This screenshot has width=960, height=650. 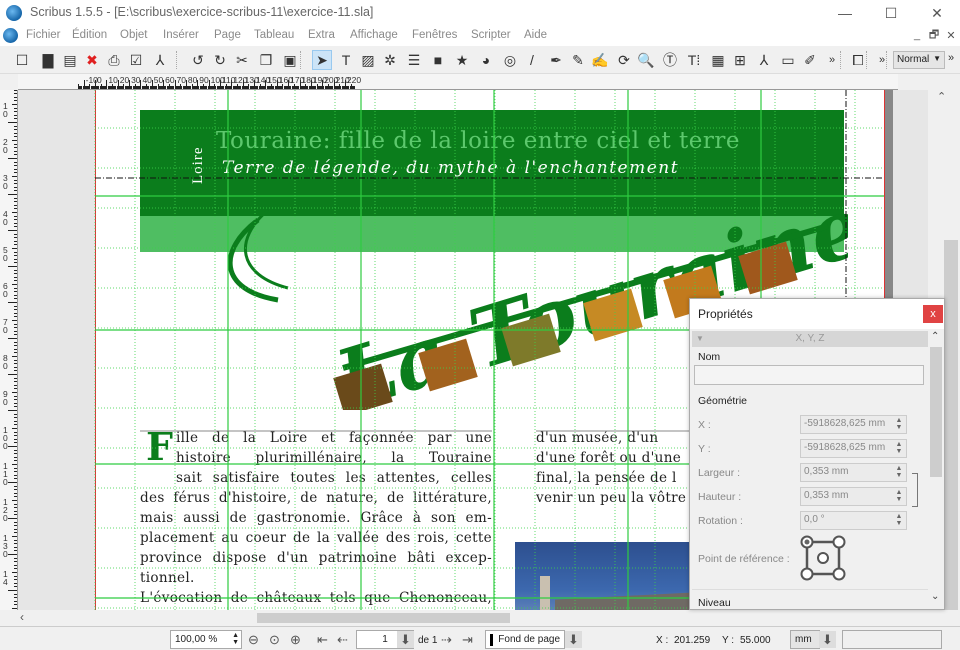 I want to click on line-icon: /, so click(x=532, y=60).